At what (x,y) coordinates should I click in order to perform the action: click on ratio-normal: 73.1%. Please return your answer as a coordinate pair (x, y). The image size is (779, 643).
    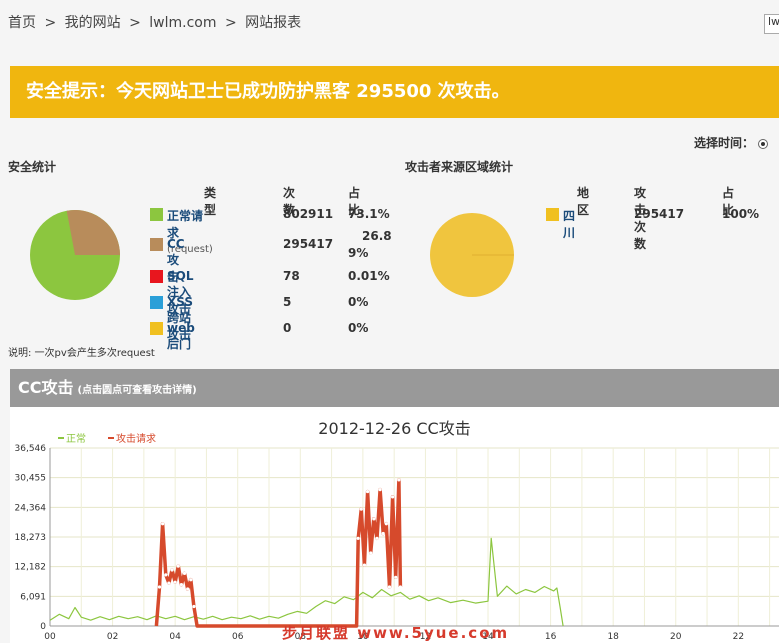
    Looking at the image, I should click on (369, 214).